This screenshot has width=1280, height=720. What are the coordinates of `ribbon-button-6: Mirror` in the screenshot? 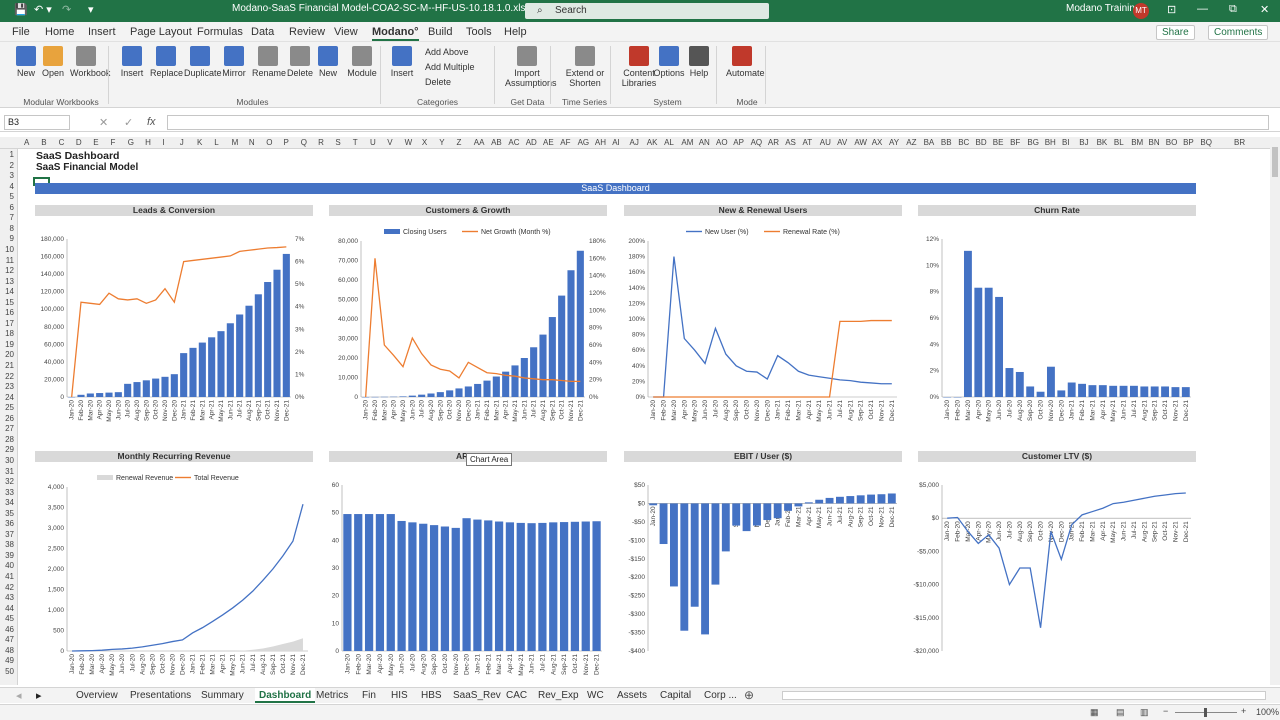 It's located at (234, 62).